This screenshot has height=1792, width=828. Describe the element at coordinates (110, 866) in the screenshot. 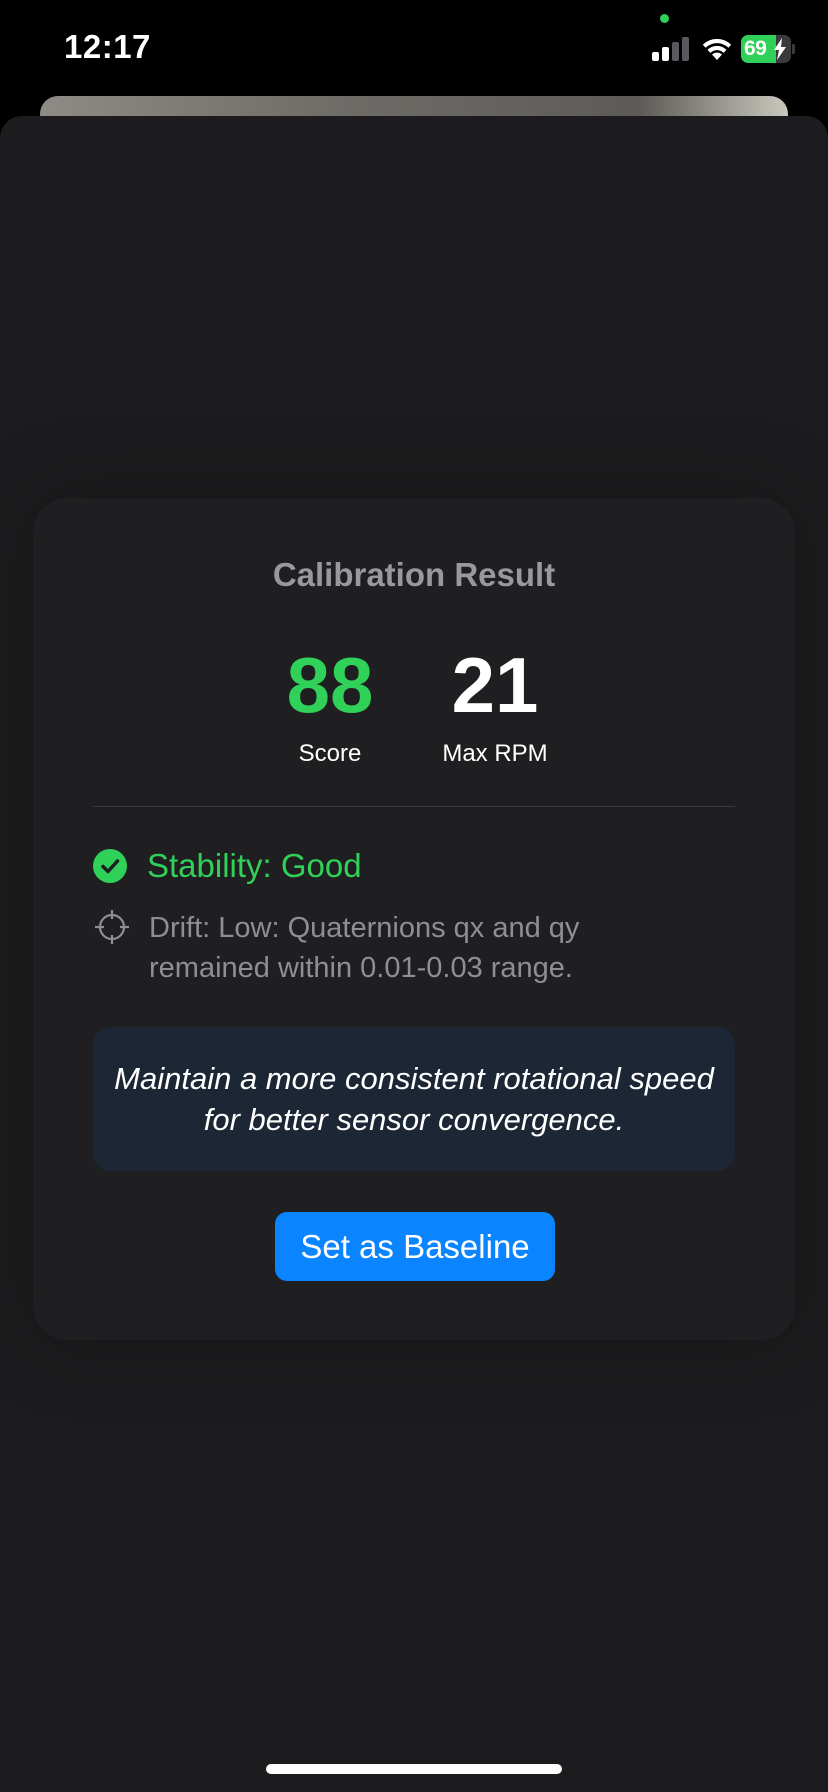

I see `checkmark-circle-icon` at that location.